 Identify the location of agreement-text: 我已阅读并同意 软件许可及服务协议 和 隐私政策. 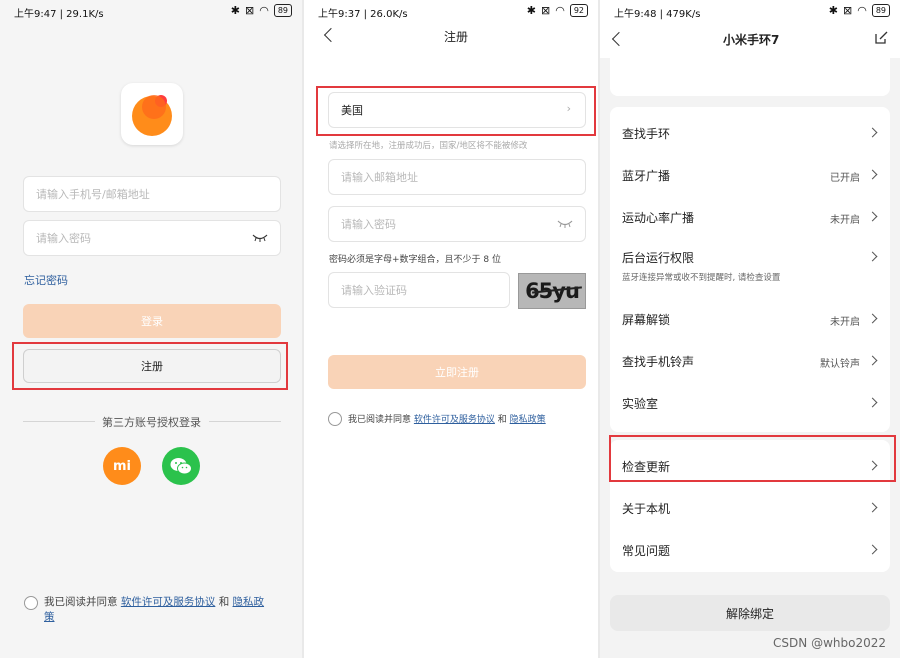
(447, 420).